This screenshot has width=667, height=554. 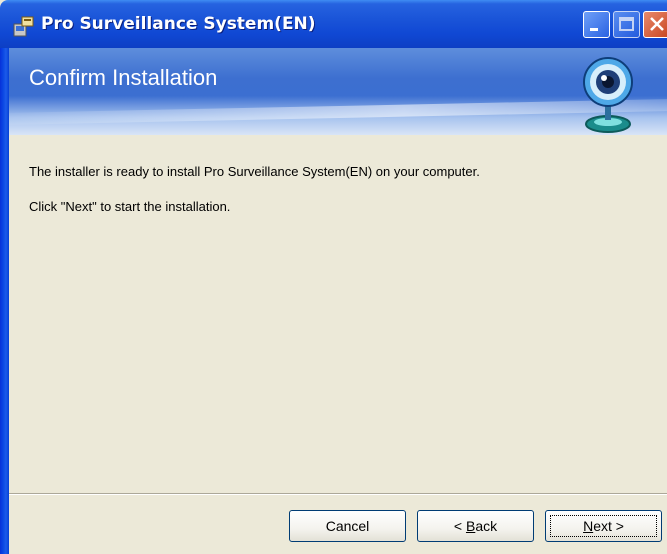 I want to click on webcam-icon, so click(x=608, y=95).